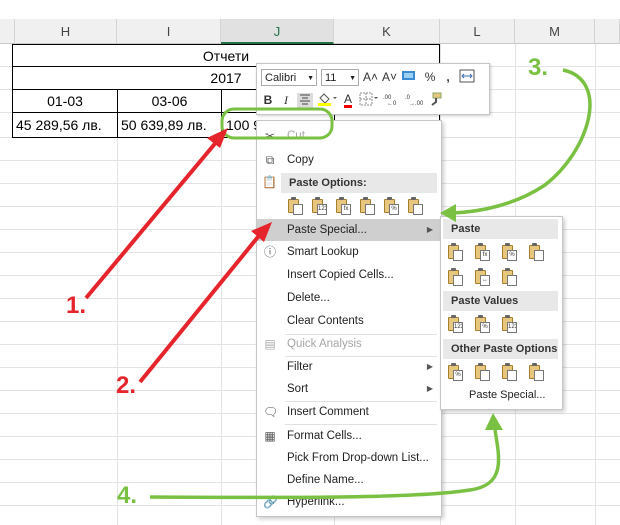  Describe the element at coordinates (126, 385) in the screenshot. I see `annotation-2: 2.` at that location.